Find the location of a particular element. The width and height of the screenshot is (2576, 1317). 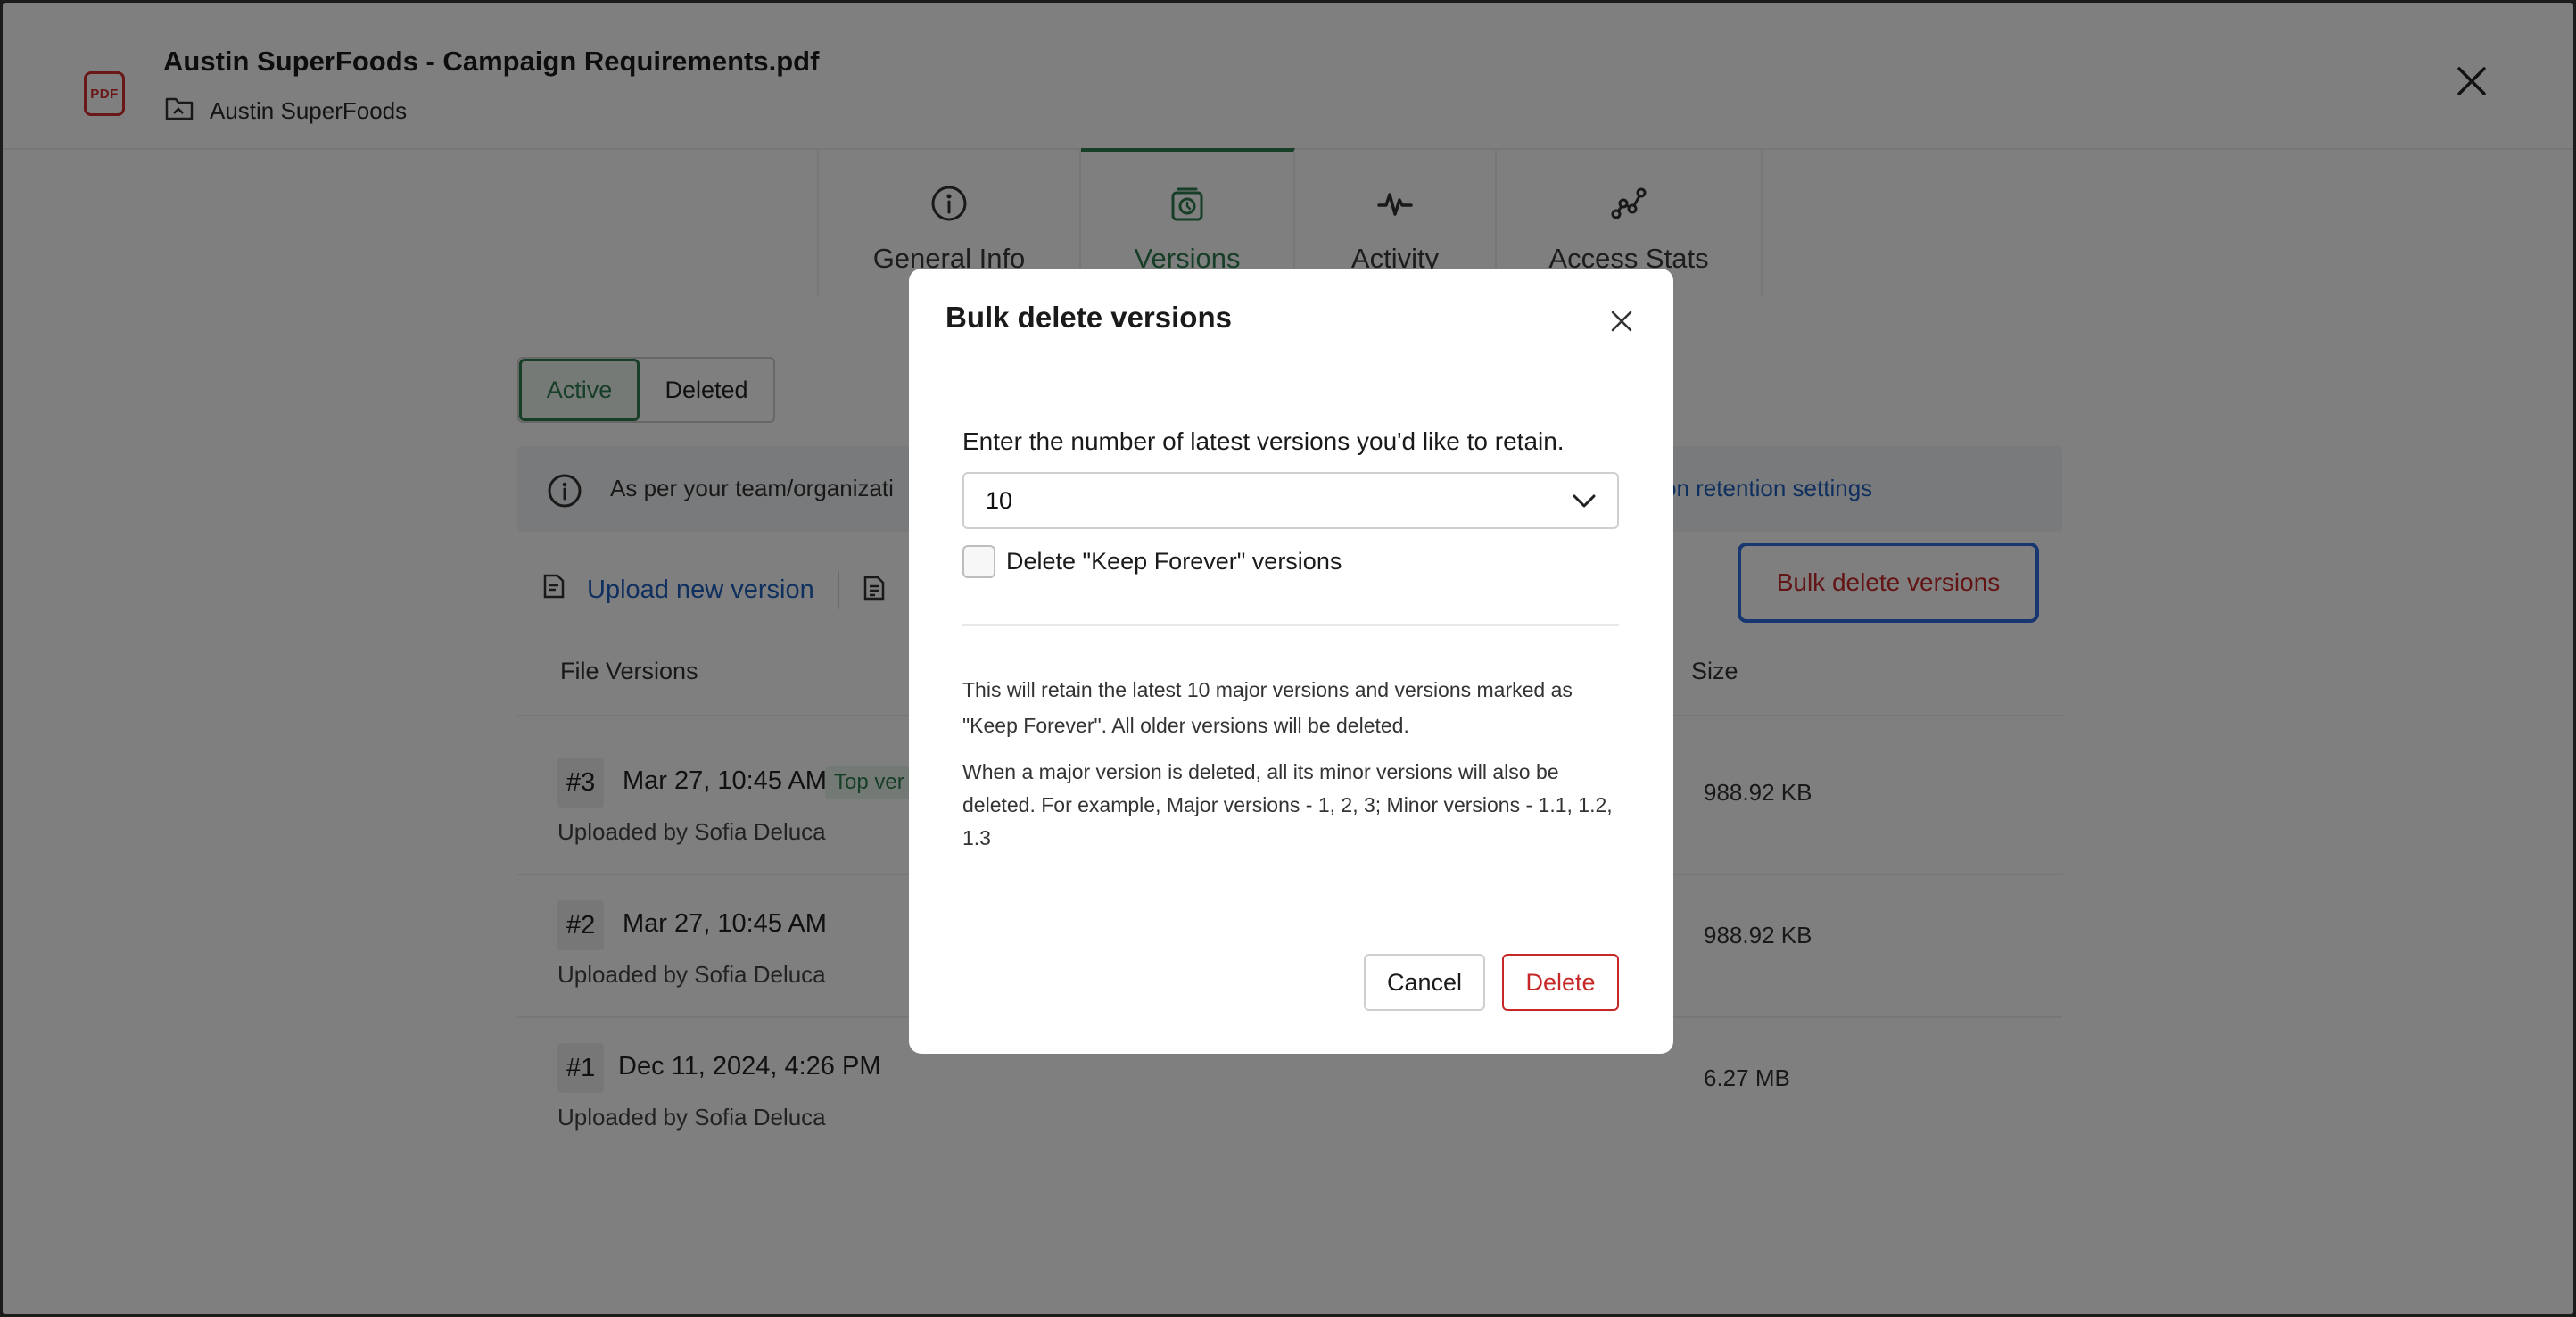

chevron-down-icon is located at coordinates (1585, 504).